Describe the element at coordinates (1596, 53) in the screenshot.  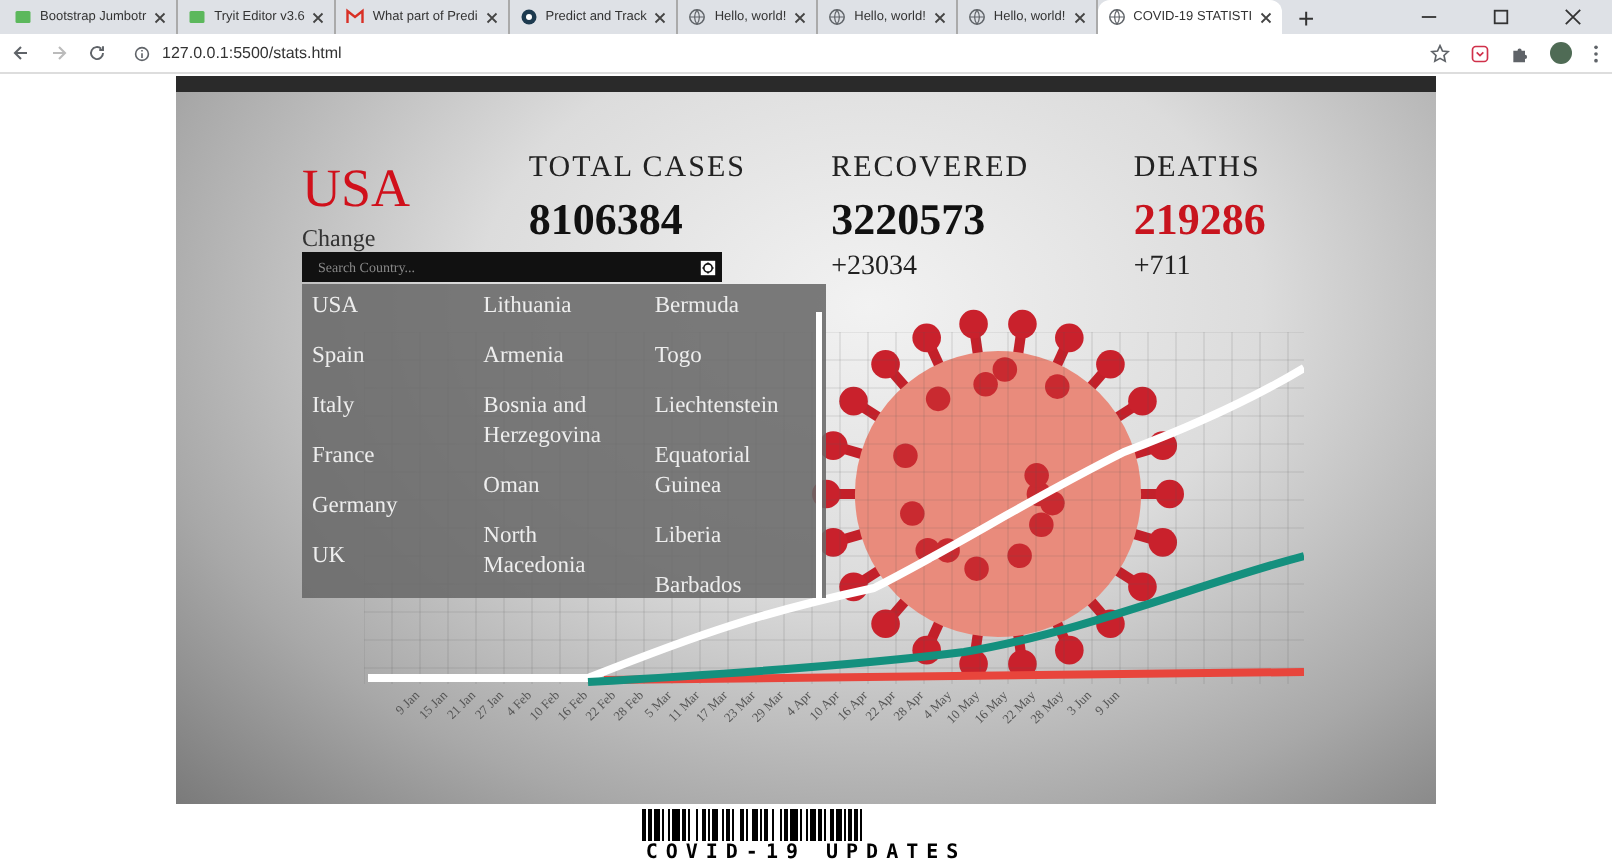
I see `menu-icon` at that location.